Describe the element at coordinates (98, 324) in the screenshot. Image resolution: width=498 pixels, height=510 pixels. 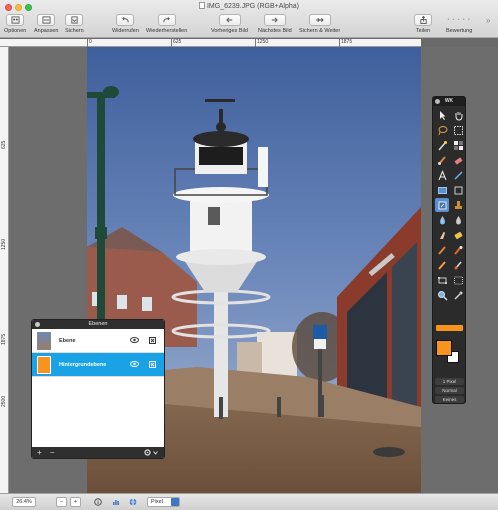
I see `layers-panel-header: Ebenen` at that location.